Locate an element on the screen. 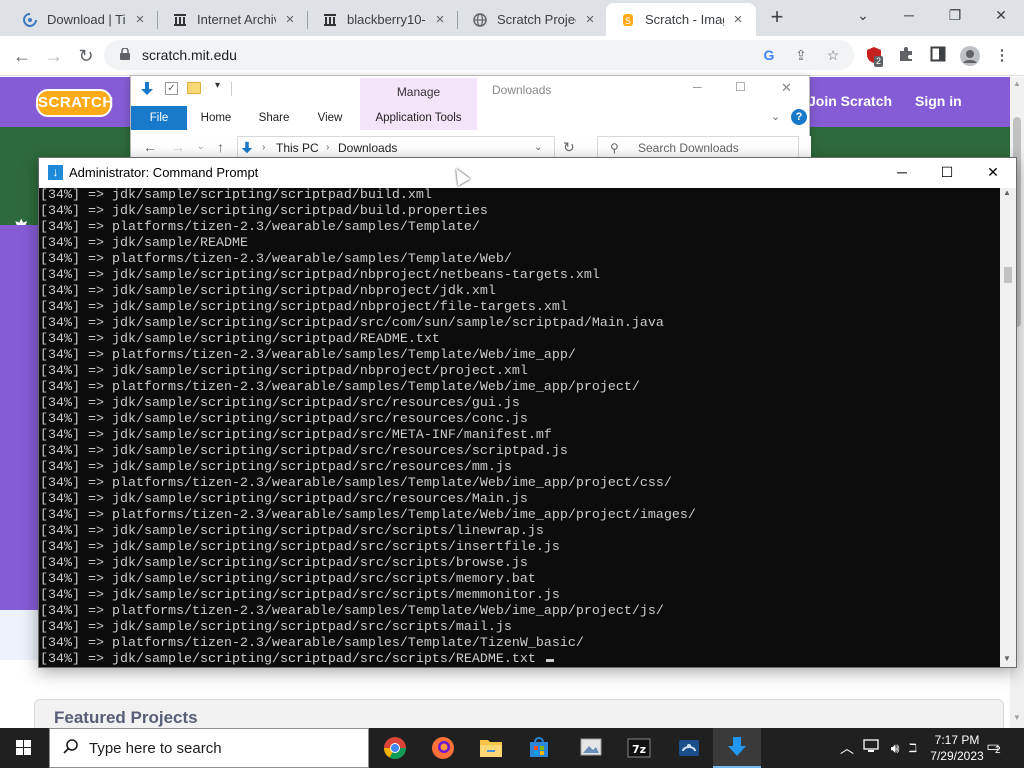 The width and height of the screenshot is (1024, 768). browser-menu-icon: ⋮ is located at coordinates (1002, 56).